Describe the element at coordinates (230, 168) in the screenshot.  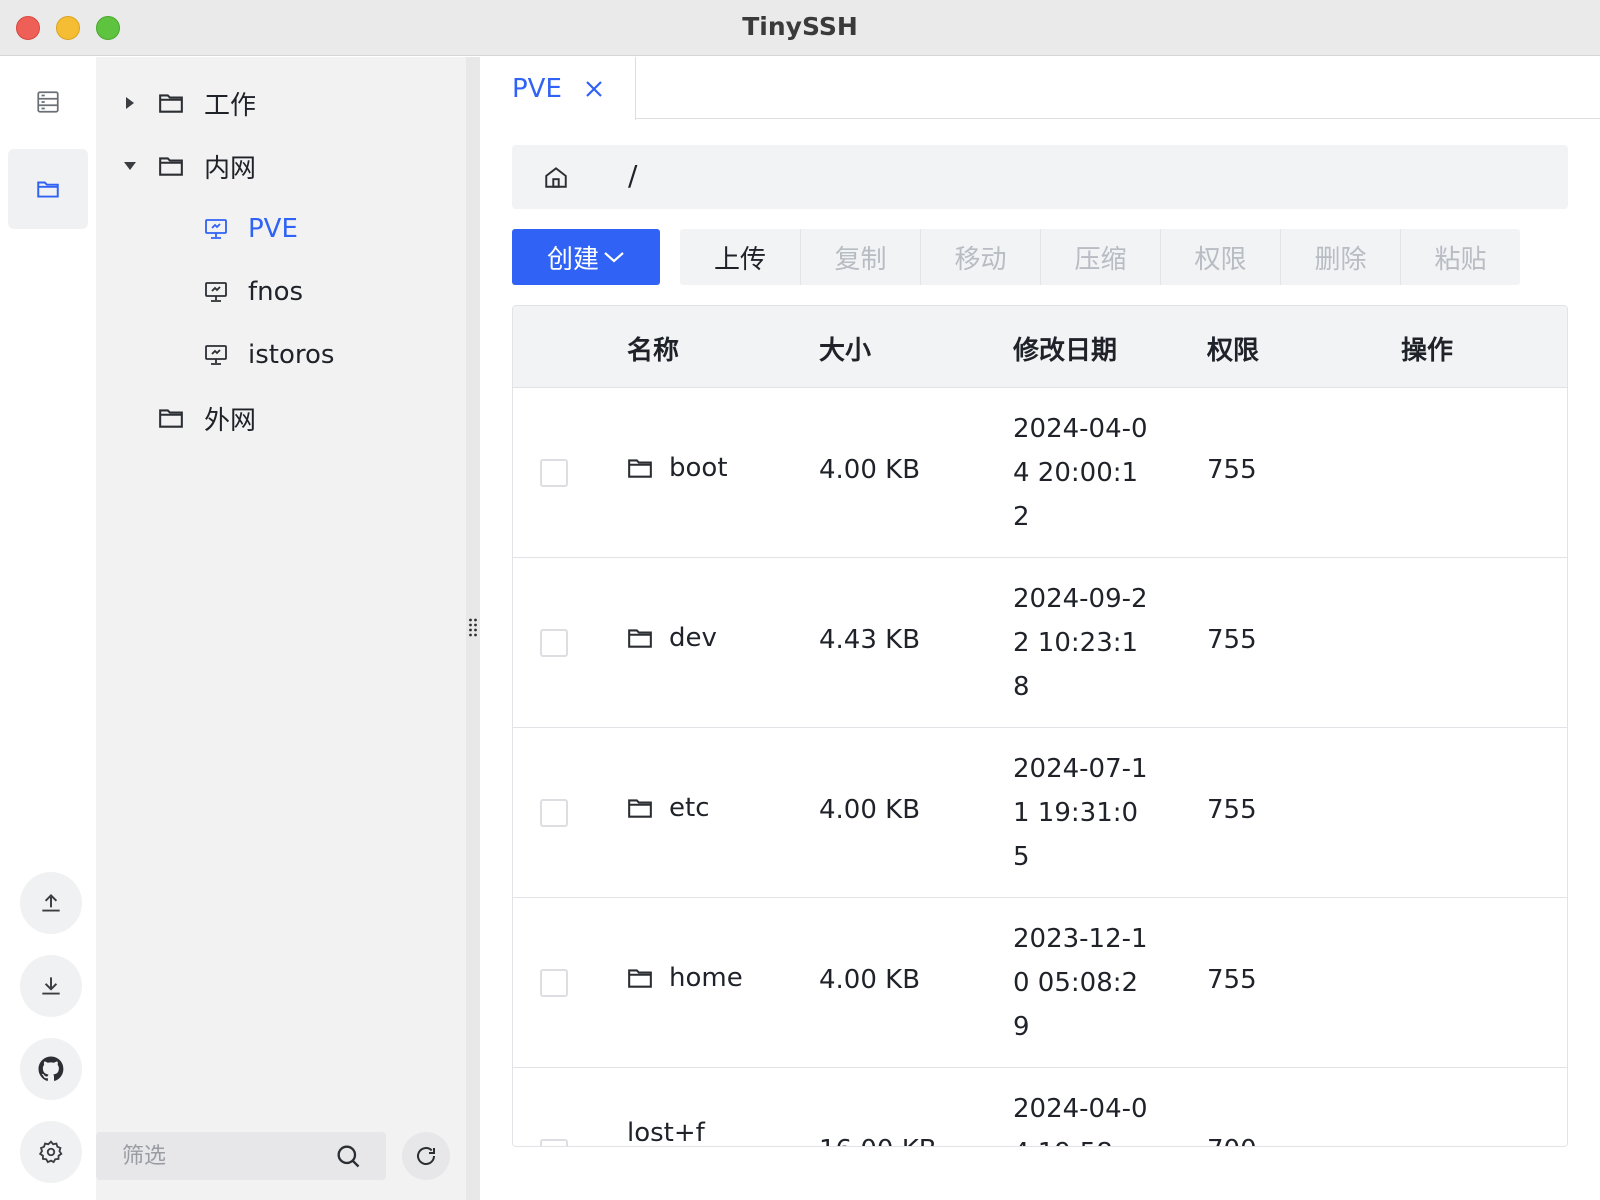
I see `tree-node-label: 内网` at that location.